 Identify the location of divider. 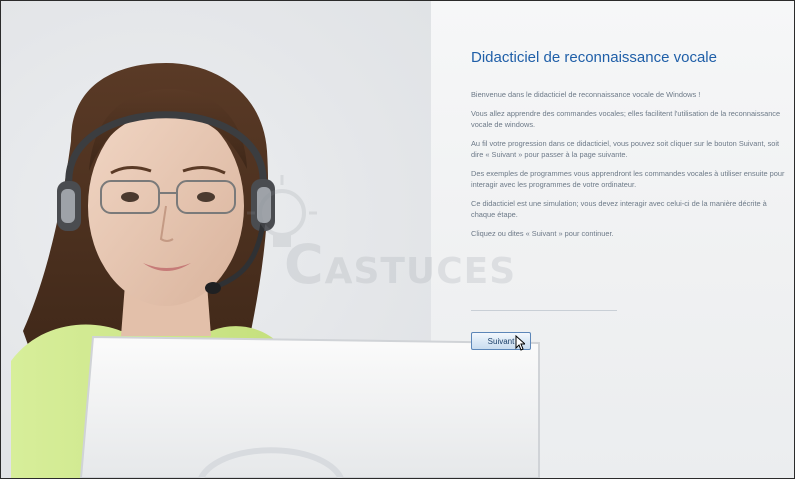
(544, 310).